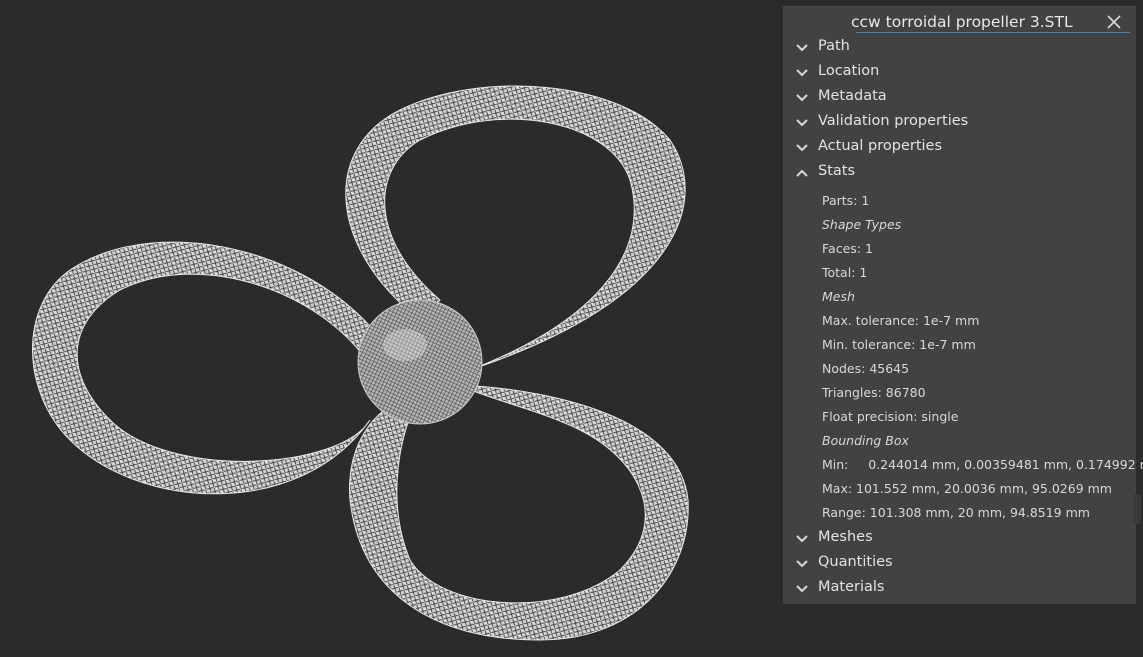  What do you see at coordinates (959, 148) in the screenshot?
I see `section-actual-properties: Actual properties` at bounding box center [959, 148].